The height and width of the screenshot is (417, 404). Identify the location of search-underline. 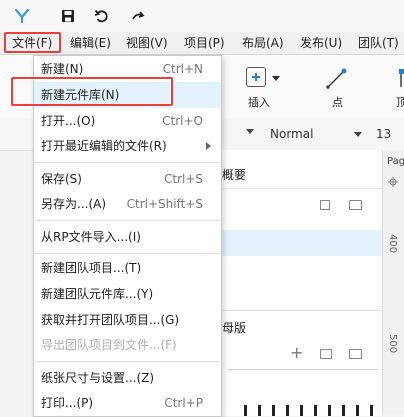
(303, 369).